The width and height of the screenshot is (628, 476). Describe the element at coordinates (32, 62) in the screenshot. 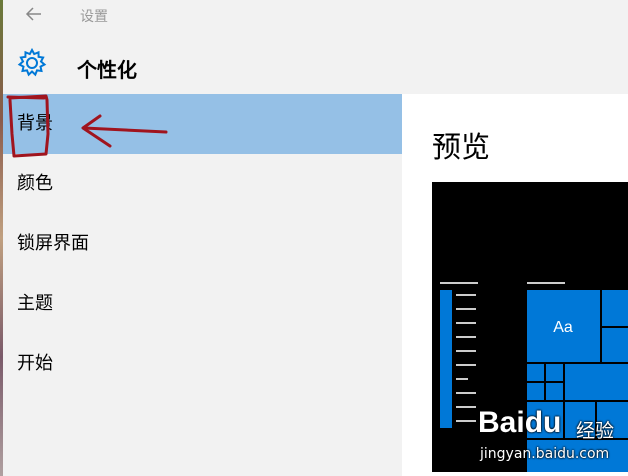

I see `gear-icon` at that location.